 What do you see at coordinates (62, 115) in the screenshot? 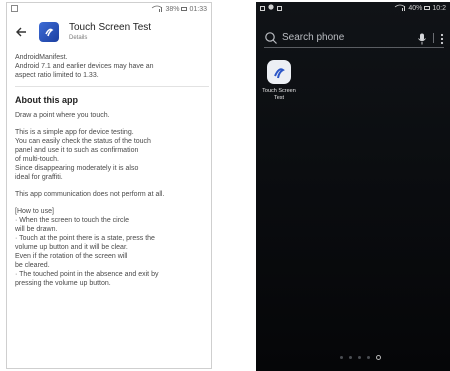
I see `description-paragraph: Draw a point where you touch.` at bounding box center [62, 115].